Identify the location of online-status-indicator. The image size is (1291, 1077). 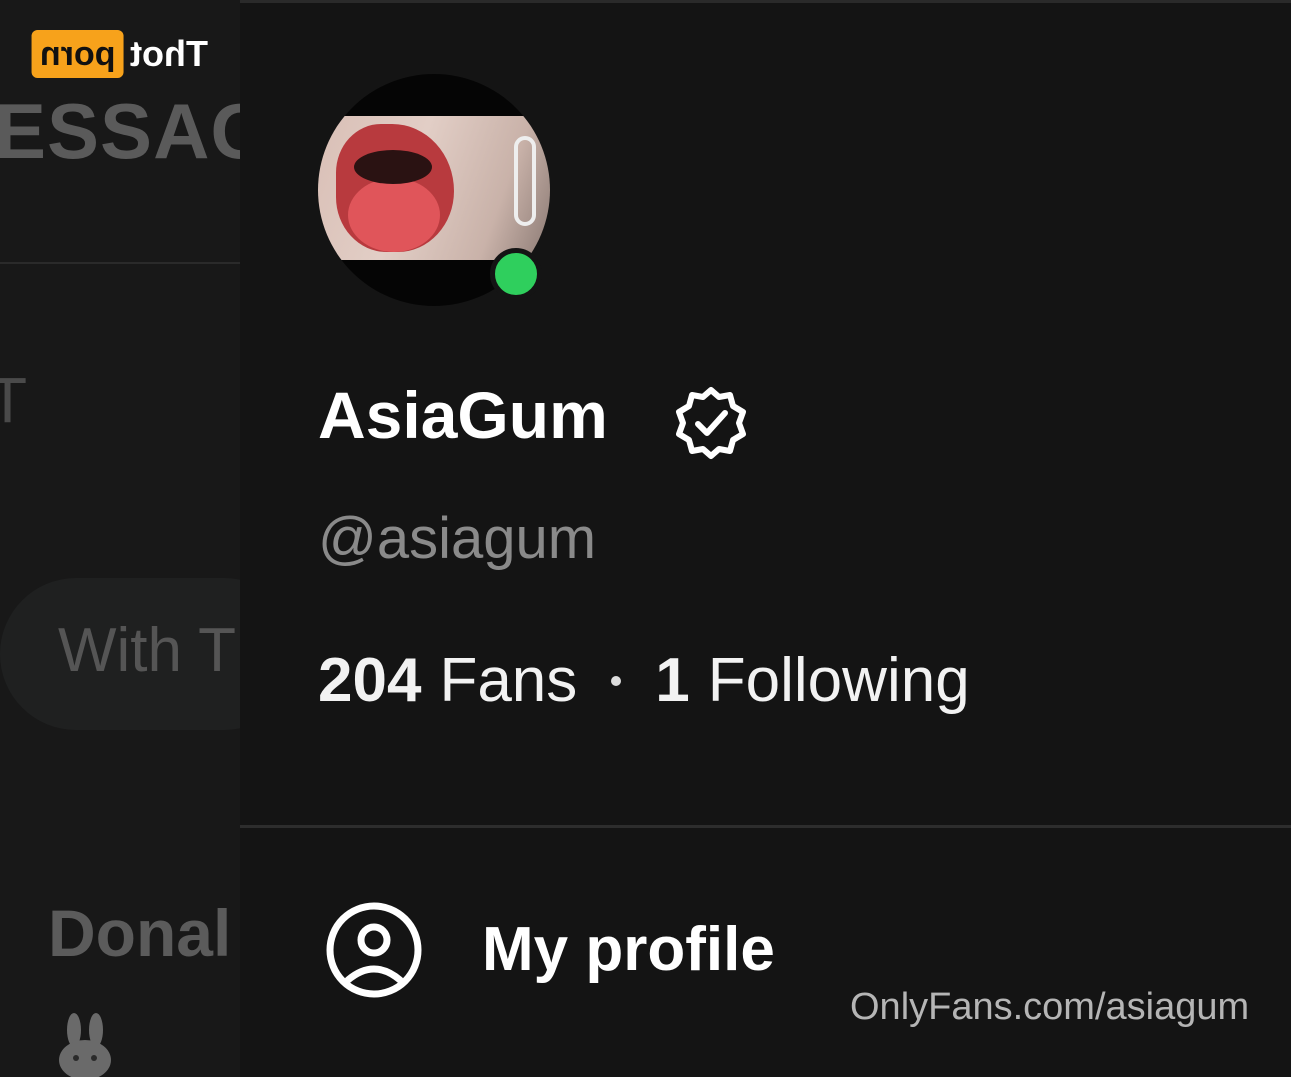
(516, 274).